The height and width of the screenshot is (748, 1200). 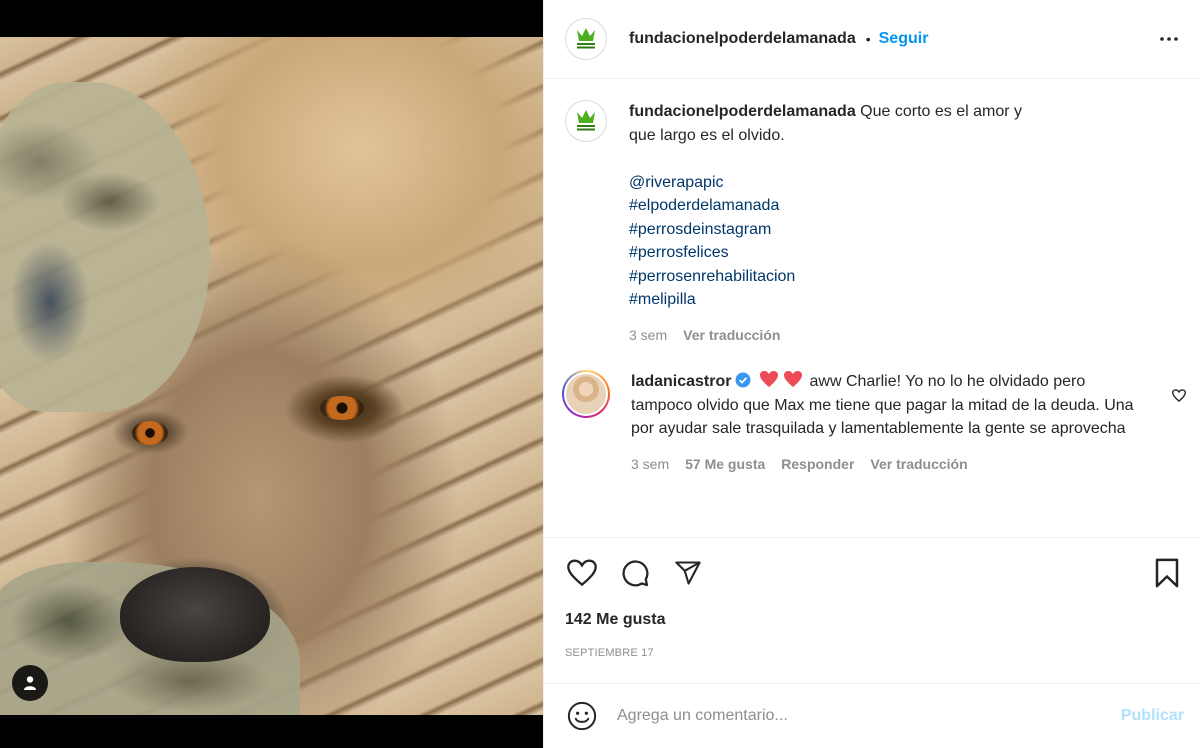 What do you see at coordinates (874, 653) in the screenshot?
I see `post-date: septiembre 17` at bounding box center [874, 653].